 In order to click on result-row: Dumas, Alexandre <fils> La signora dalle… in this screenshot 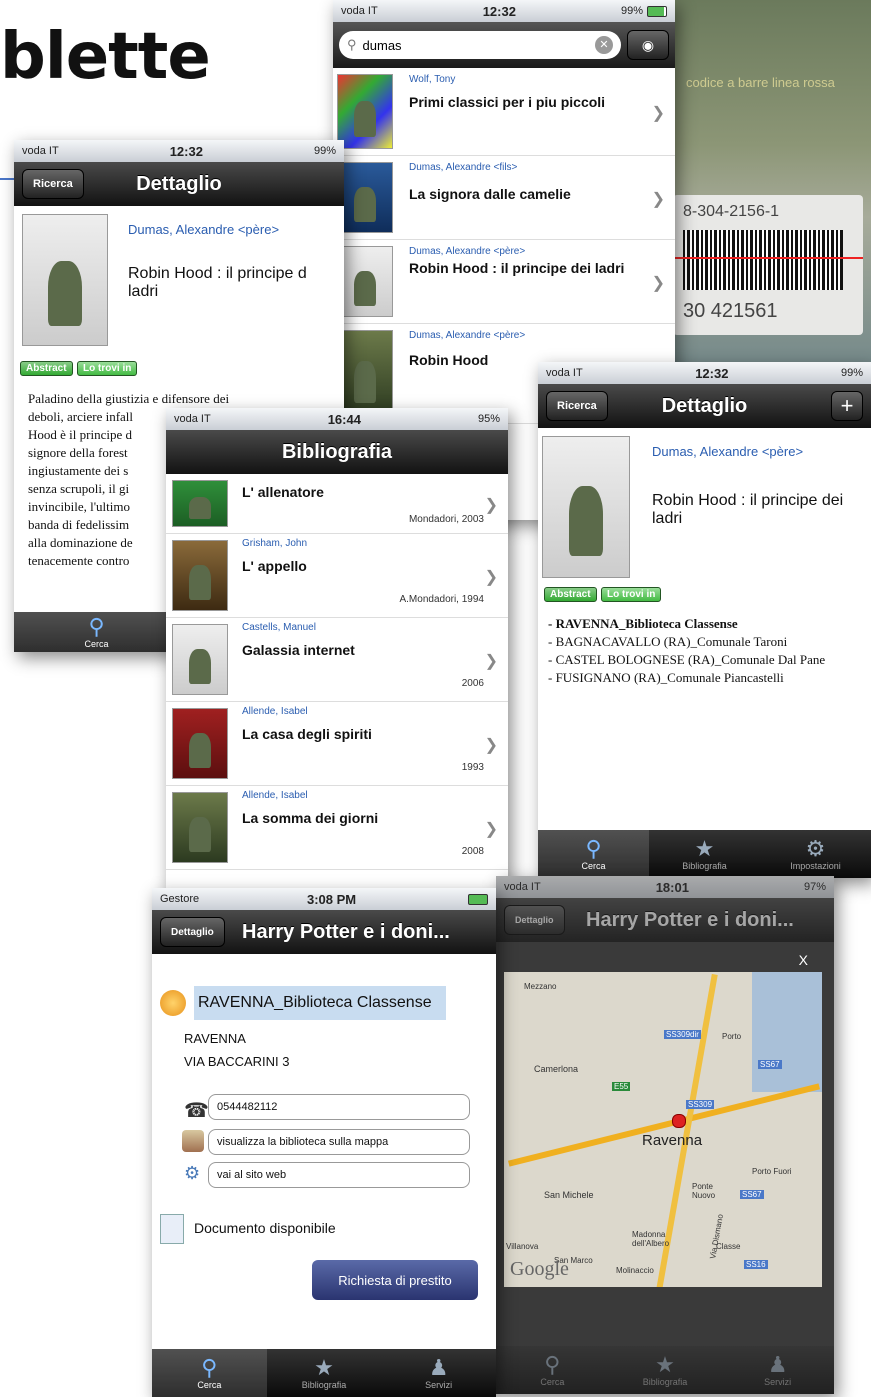, I will do `click(504, 198)`.